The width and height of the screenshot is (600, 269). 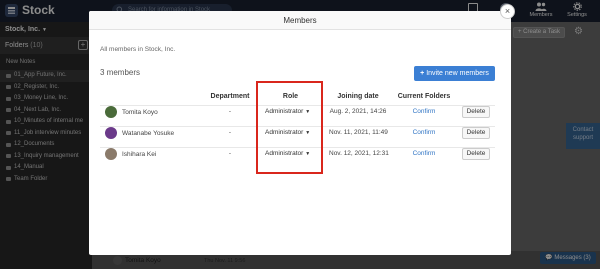 I want to click on joining-date-text: Nov. 11, 2021, 11:49, so click(x=358, y=132).